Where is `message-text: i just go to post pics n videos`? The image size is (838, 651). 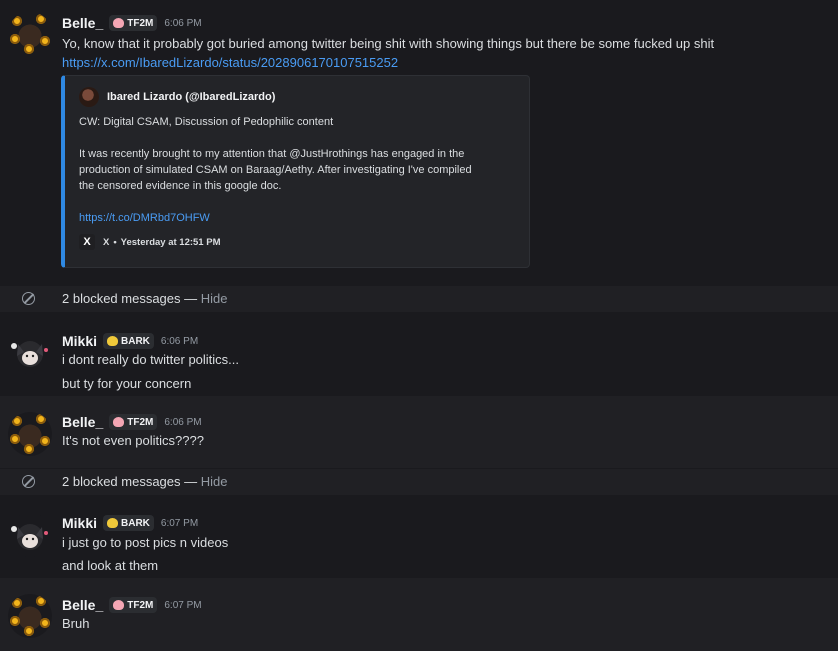 message-text: i just go to post pics n videos is located at coordinates (145, 542).